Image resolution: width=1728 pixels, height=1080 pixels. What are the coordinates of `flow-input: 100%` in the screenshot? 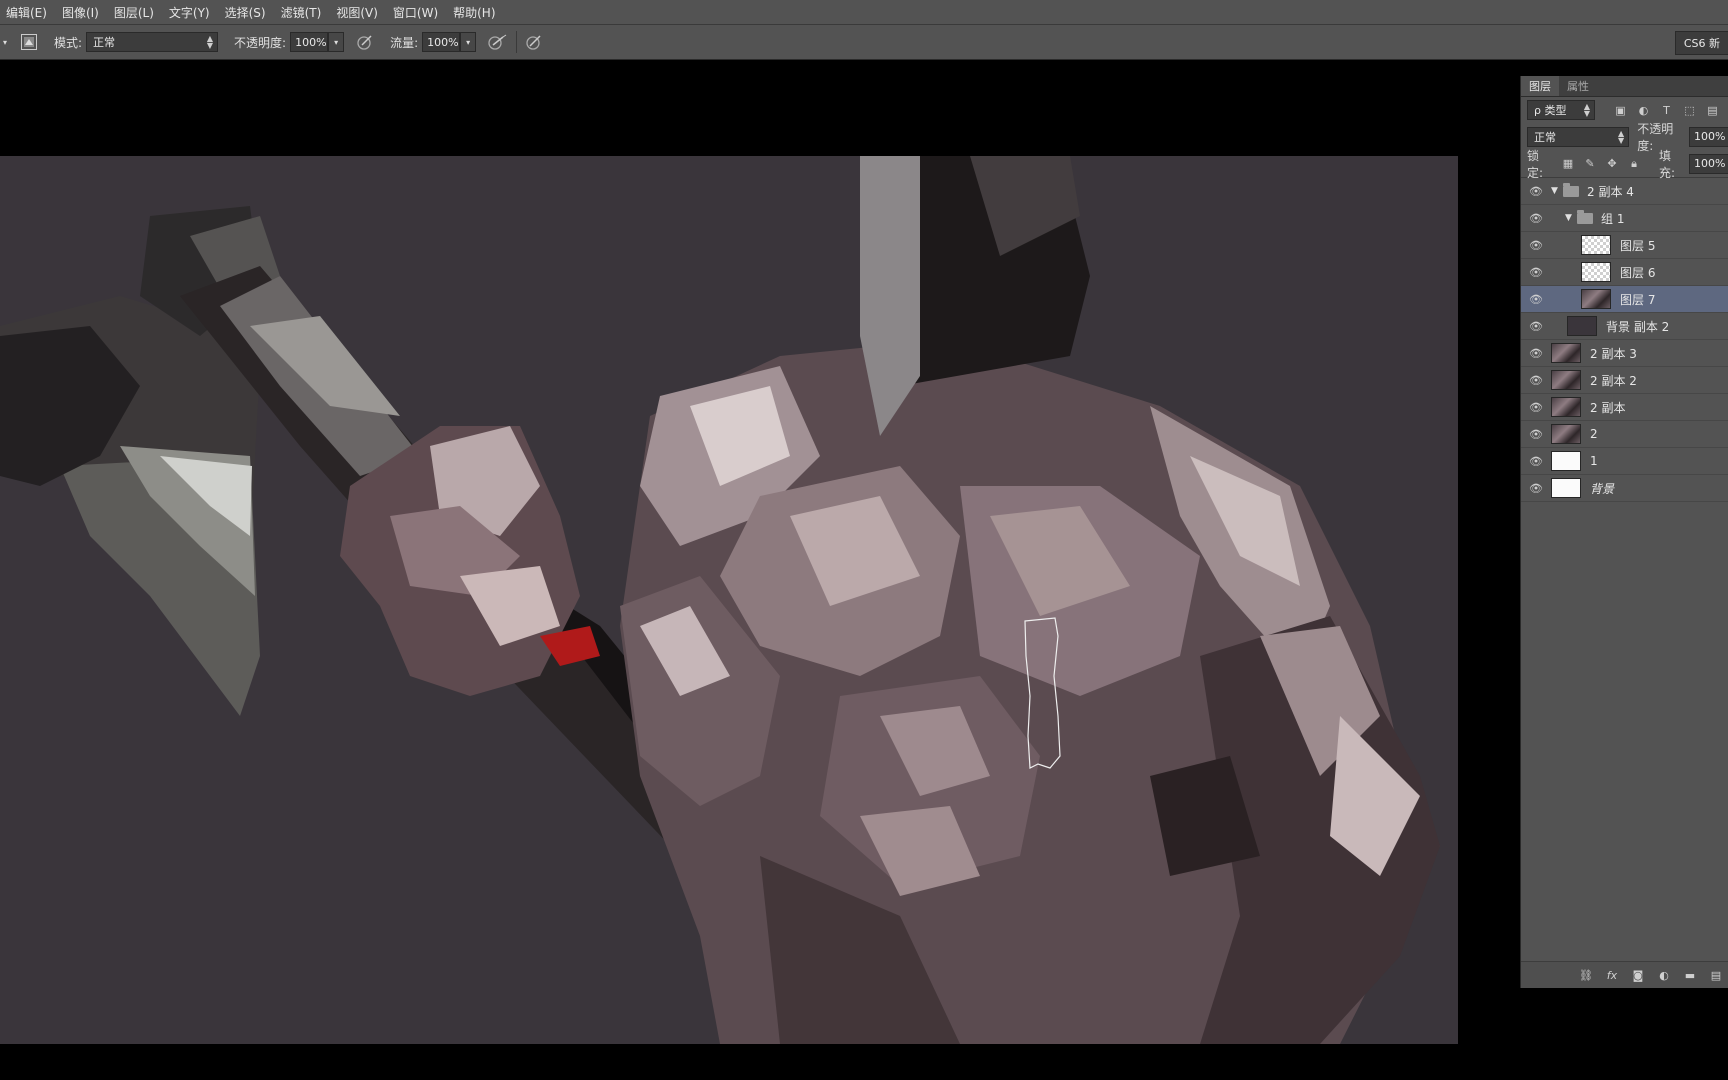 It's located at (441, 42).